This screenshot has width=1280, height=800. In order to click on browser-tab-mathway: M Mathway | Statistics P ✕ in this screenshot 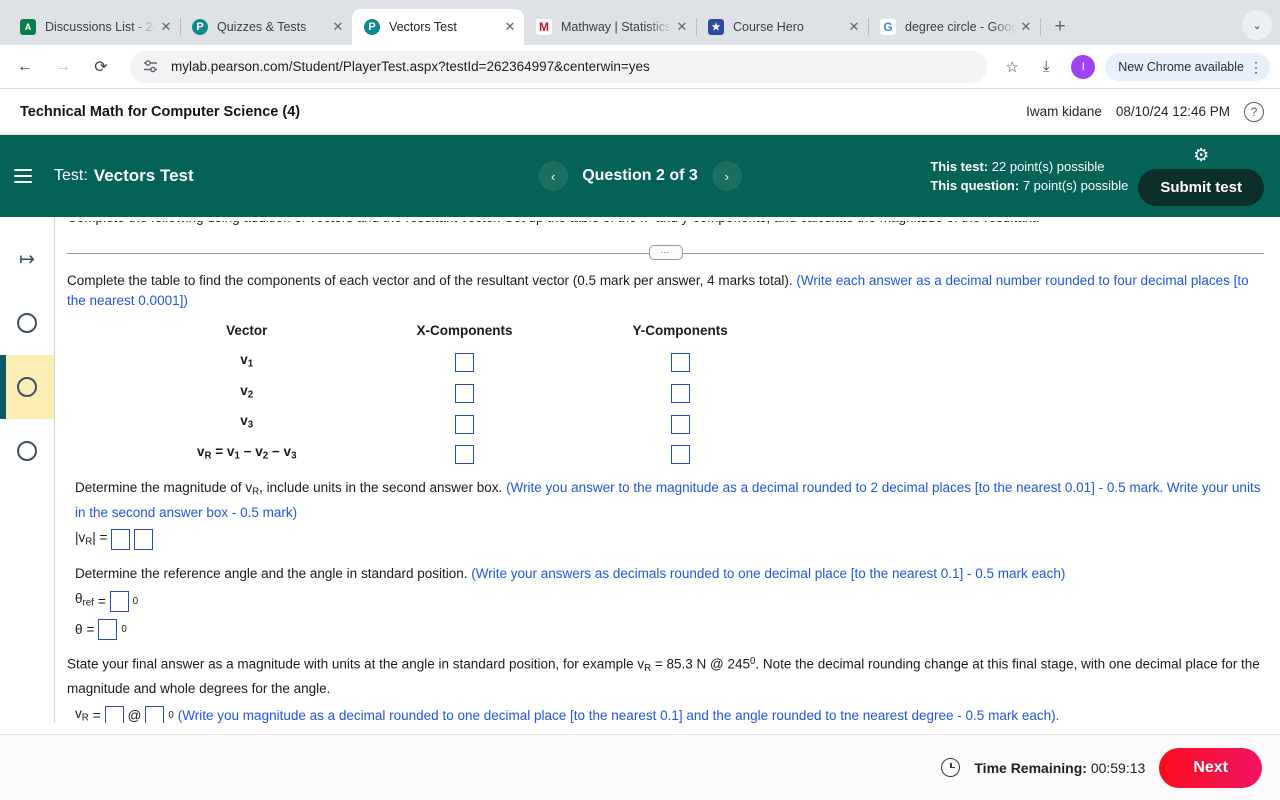, I will do `click(610, 27)`.